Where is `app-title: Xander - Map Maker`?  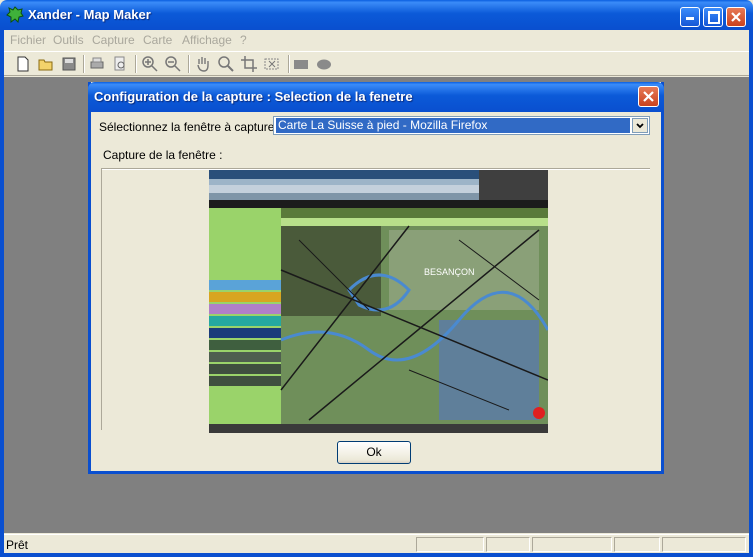 app-title: Xander - Map Maker is located at coordinates (89, 14).